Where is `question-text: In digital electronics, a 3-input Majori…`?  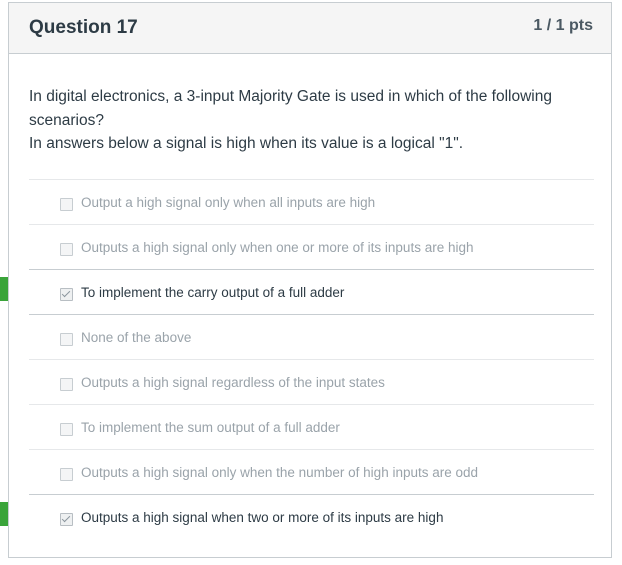 question-text: In digital electronics, a 3-input Majori… is located at coordinates (309, 120).